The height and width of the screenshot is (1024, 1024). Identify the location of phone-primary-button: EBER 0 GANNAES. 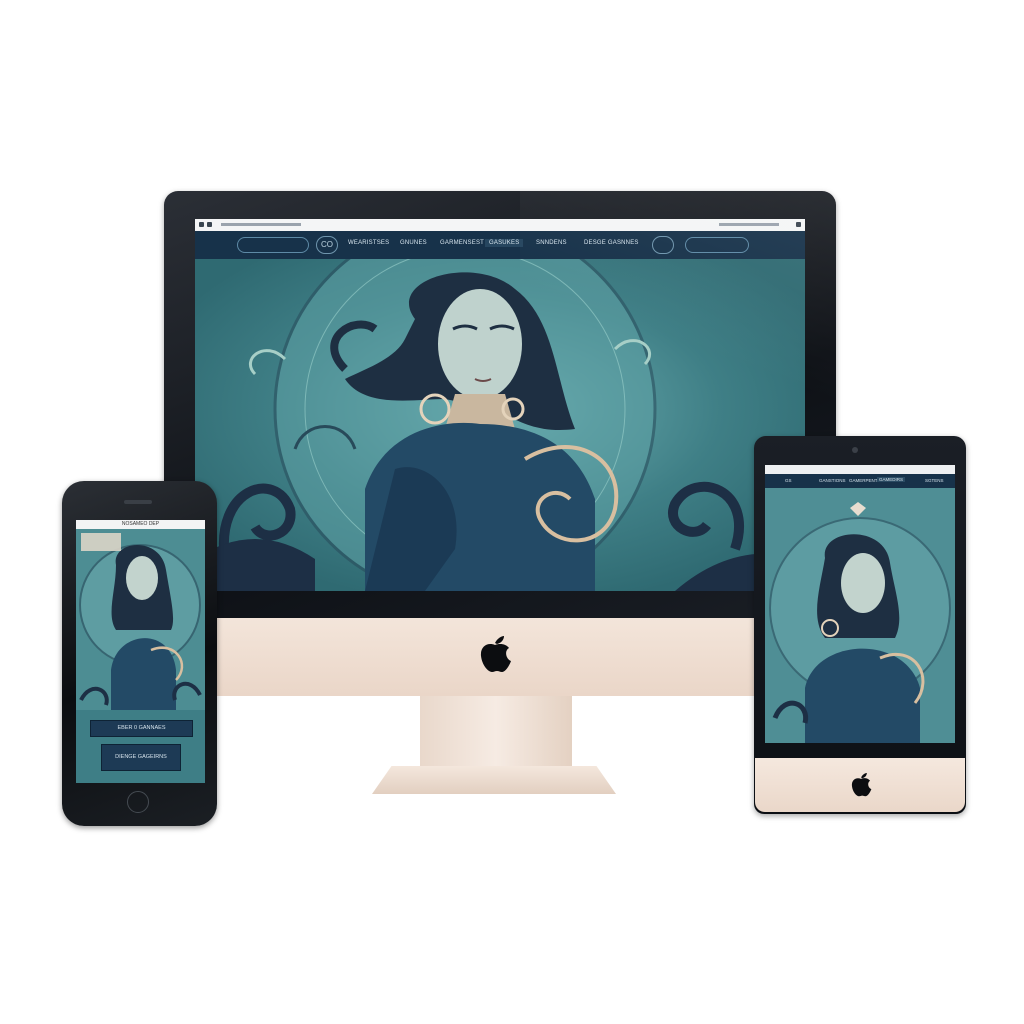
(141, 728).